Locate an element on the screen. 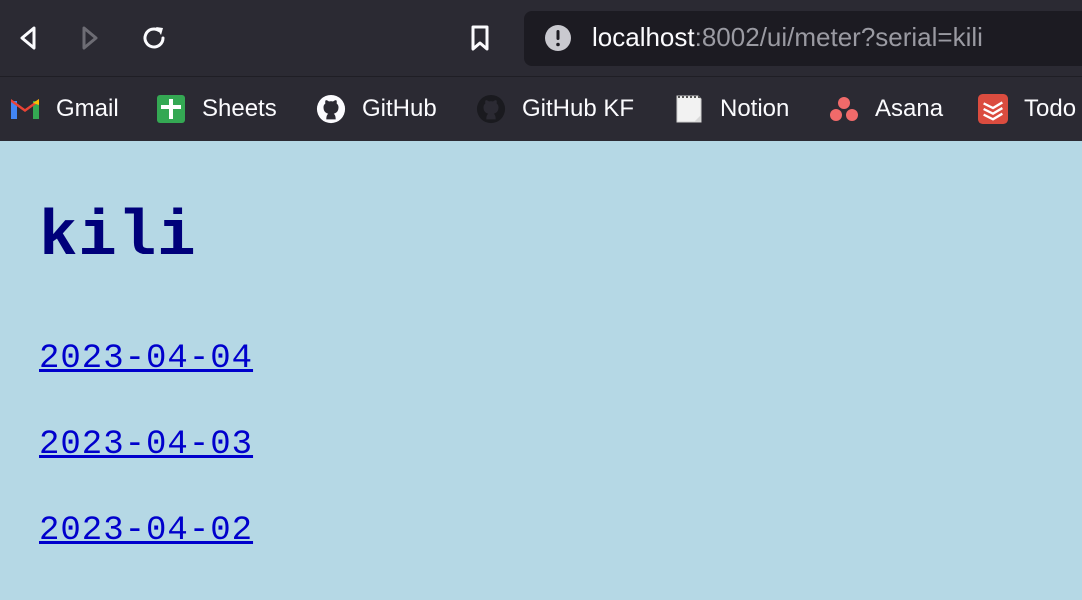  browser-toolbar: localhost:8002/ui/meter?serial=kili is located at coordinates (541, 38).